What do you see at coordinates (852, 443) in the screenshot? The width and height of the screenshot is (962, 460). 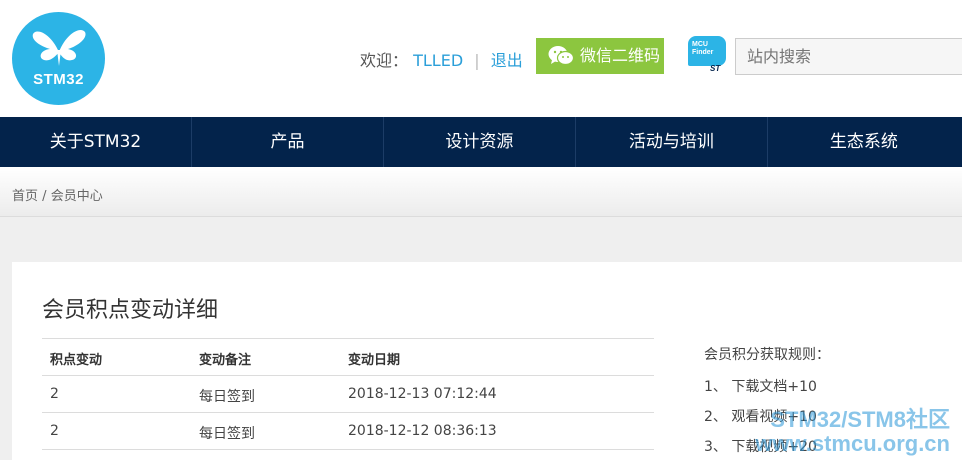 I see `watermark-line-2: www.stmcu.org.cn` at bounding box center [852, 443].